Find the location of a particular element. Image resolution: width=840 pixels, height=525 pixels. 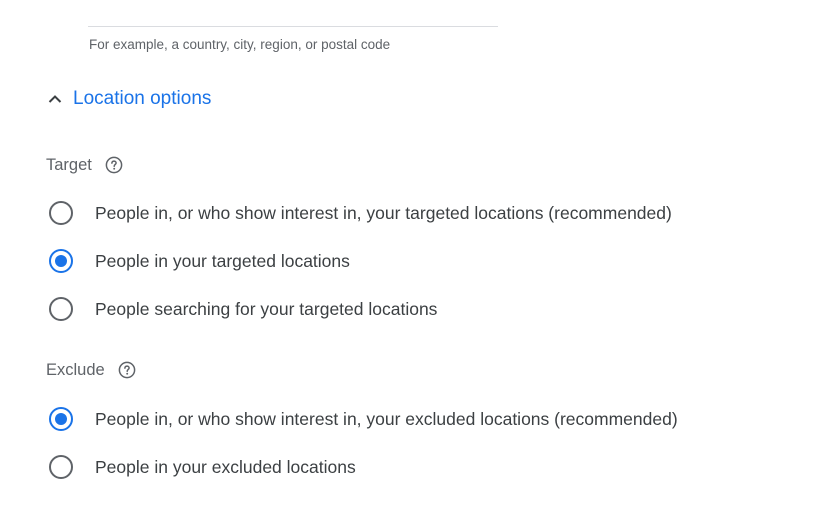

location-input-underline is located at coordinates (293, 26).